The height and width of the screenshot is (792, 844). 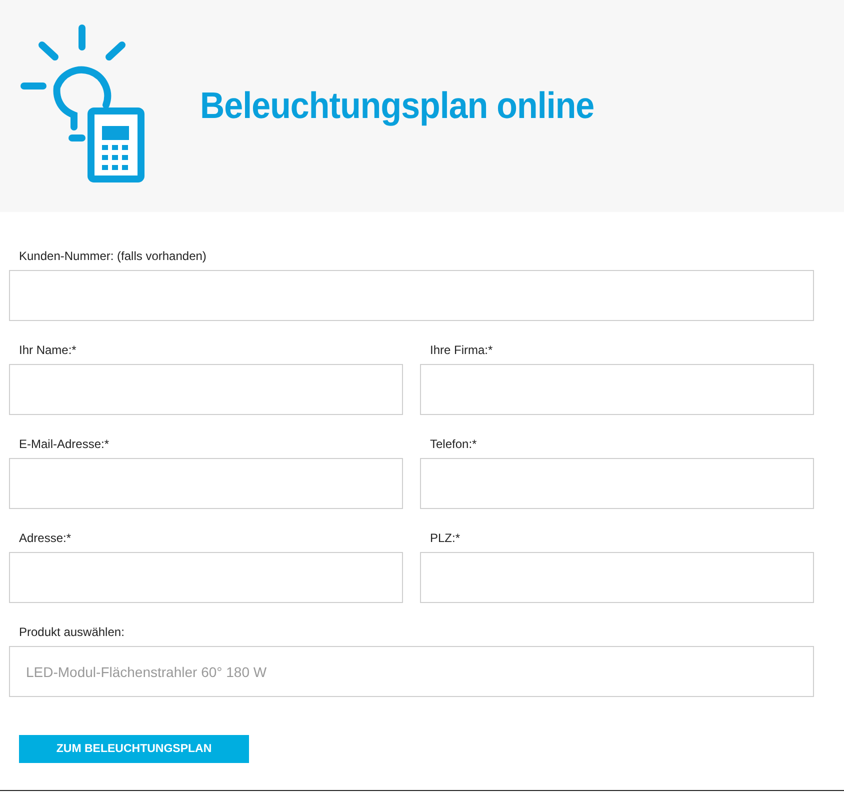 What do you see at coordinates (113, 256) in the screenshot?
I see `field-label: Kunden-Nummer: (falls vorhanden)` at bounding box center [113, 256].